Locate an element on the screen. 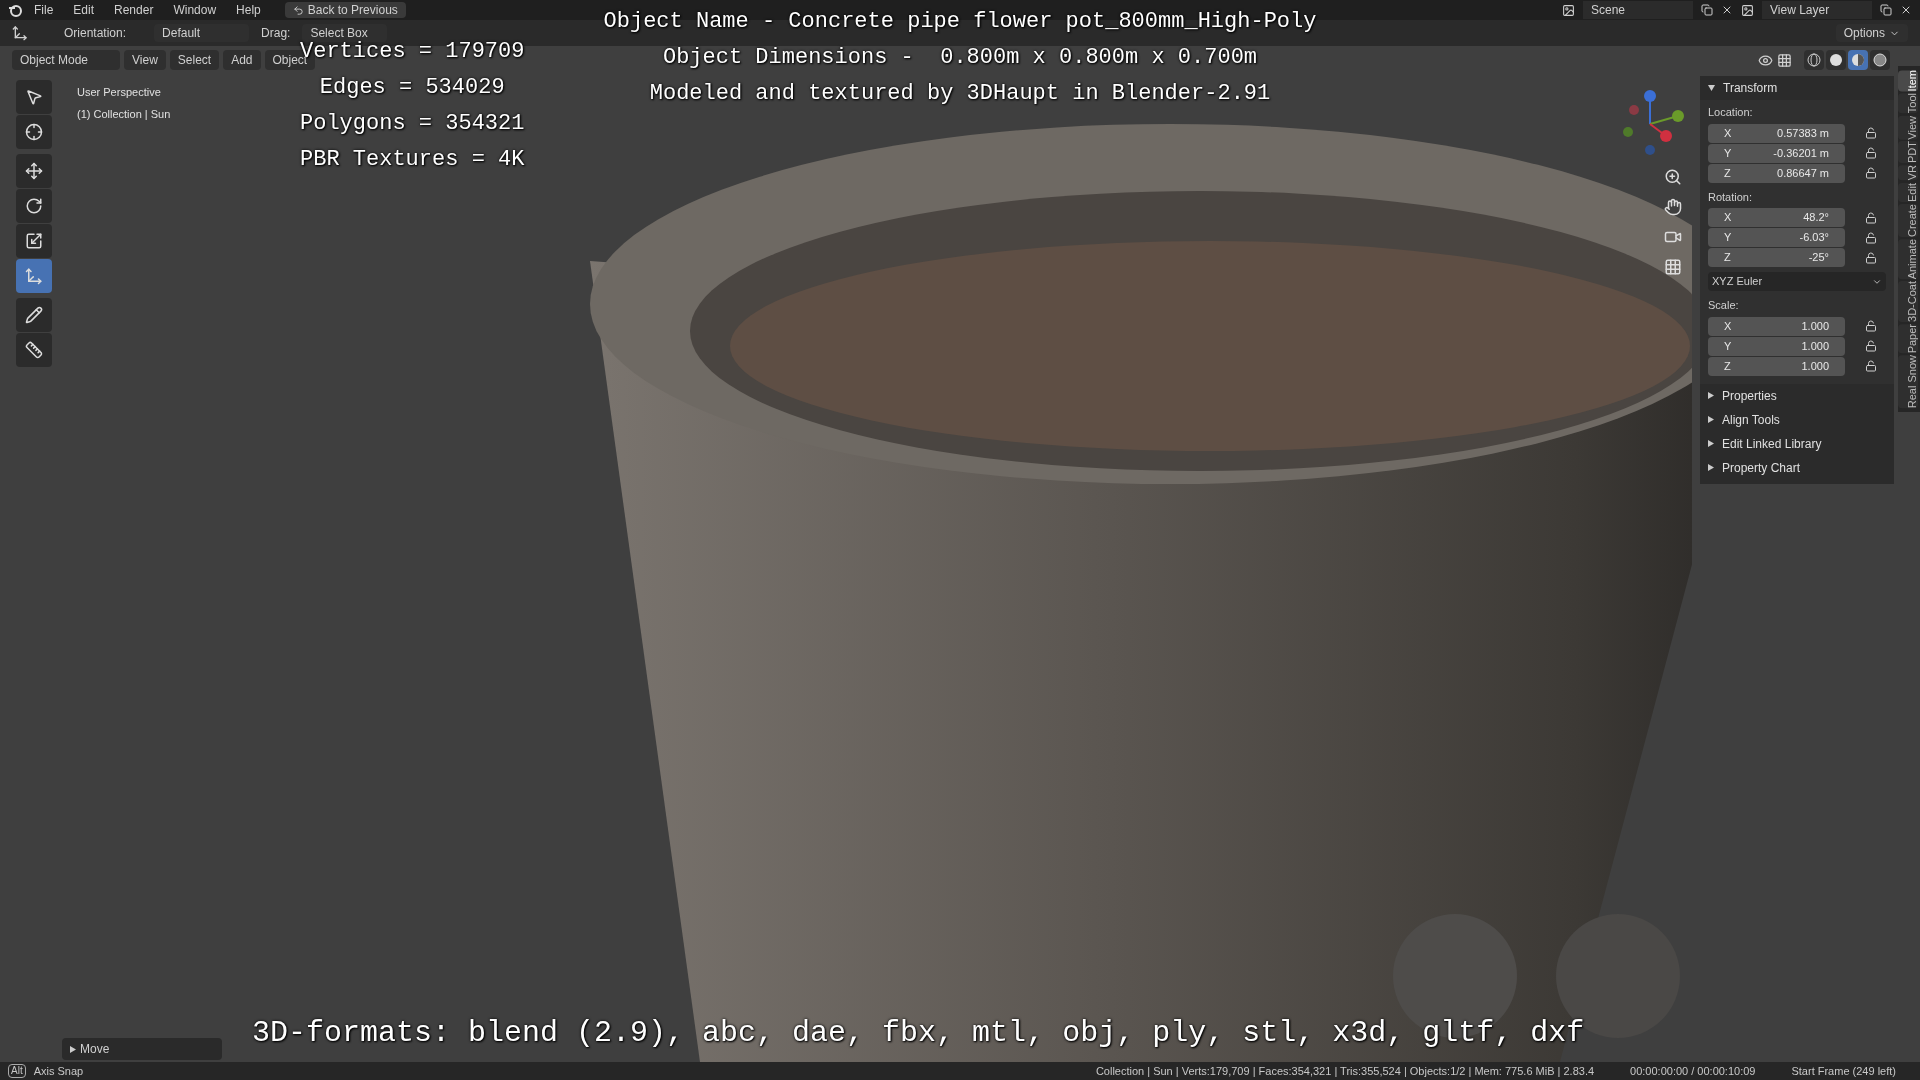 This screenshot has width=1920, height=1080. cursor-tool-icon is located at coordinates (34, 132).